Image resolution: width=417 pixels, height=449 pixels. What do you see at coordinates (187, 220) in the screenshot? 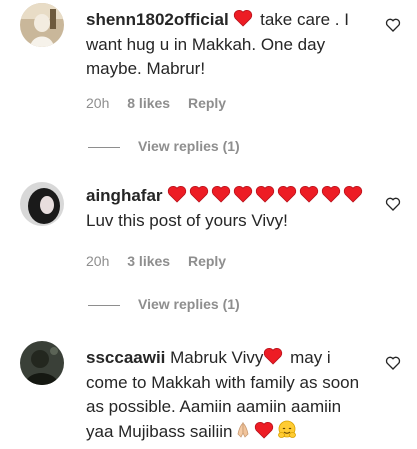
I see `comment-body: Luv this post of yours Vivy!` at bounding box center [187, 220].